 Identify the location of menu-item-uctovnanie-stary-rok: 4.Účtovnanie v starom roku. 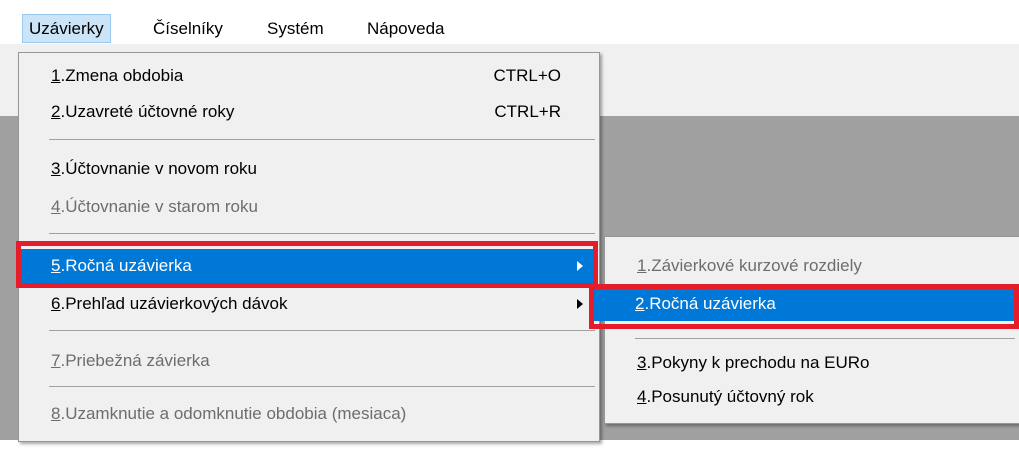
(309, 207).